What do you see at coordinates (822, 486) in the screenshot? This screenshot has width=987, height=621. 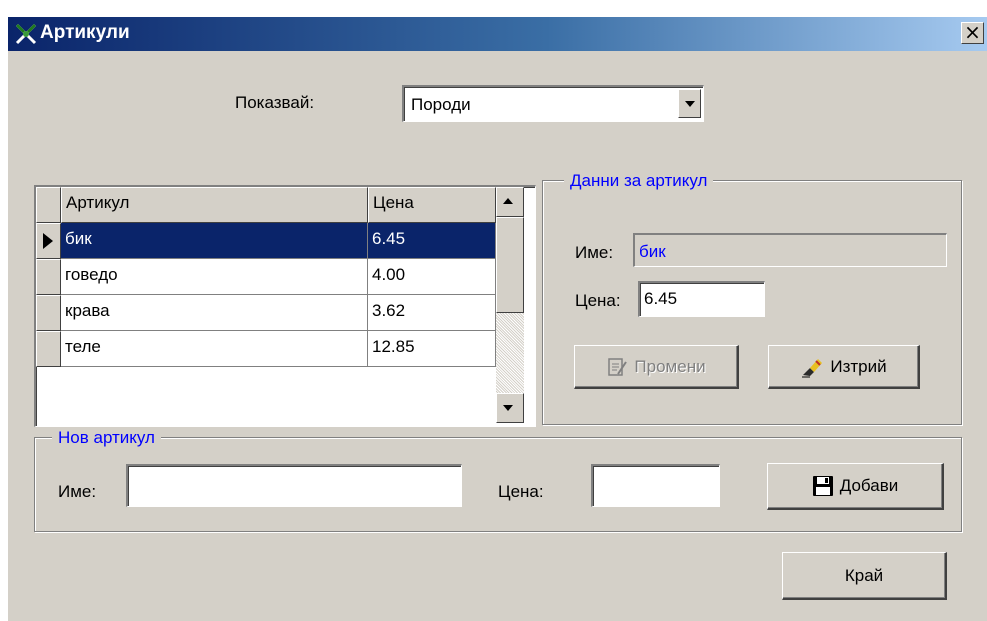 I see `floppy-disk-icon` at bounding box center [822, 486].